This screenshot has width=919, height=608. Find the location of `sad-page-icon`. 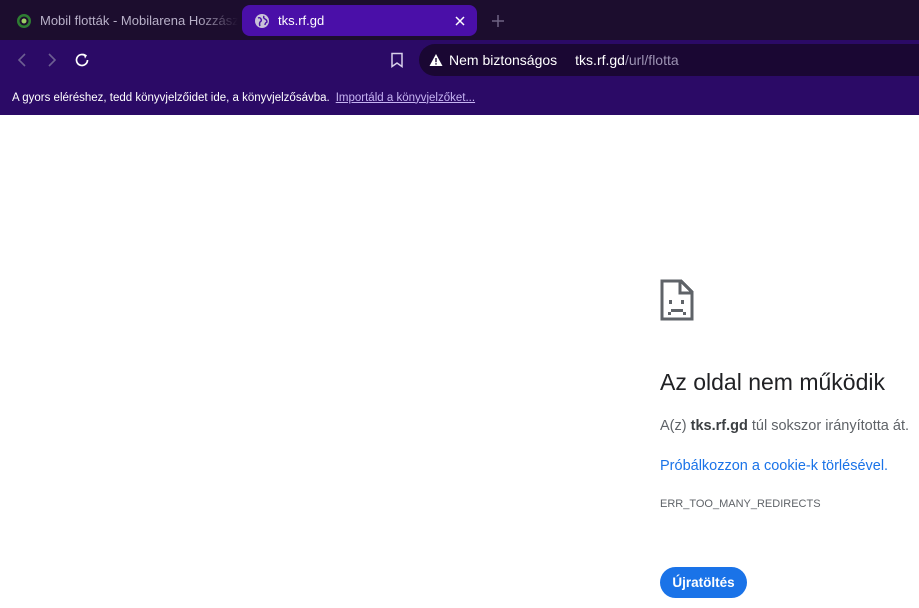

sad-page-icon is located at coordinates (677, 300).